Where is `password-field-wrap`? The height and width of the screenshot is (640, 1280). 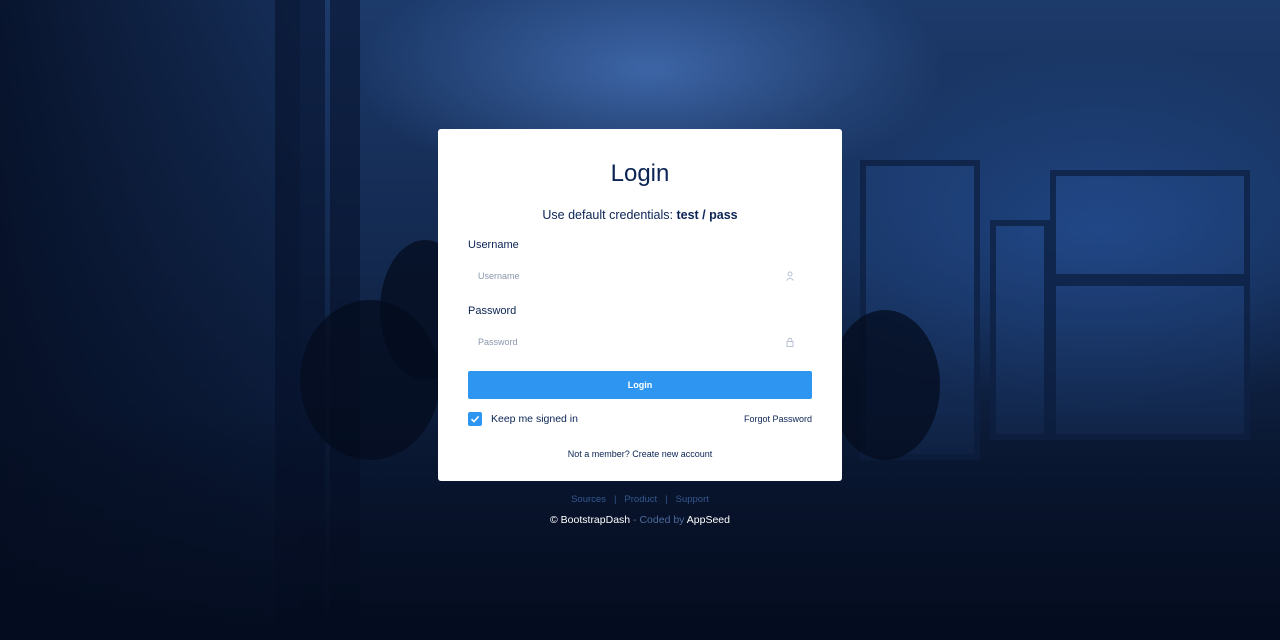
password-field-wrap is located at coordinates (640, 342).